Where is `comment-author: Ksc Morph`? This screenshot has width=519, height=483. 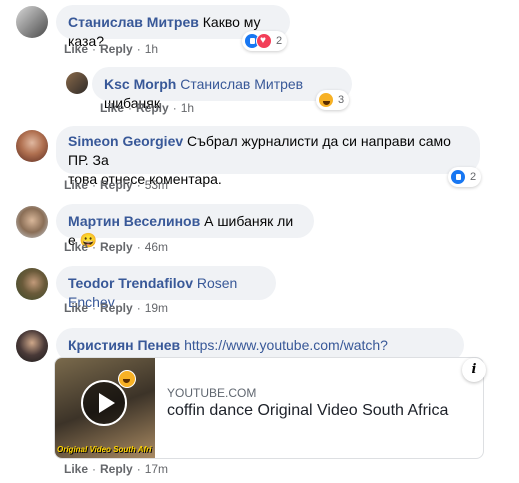
comment-author: Ksc Morph is located at coordinates (140, 84).